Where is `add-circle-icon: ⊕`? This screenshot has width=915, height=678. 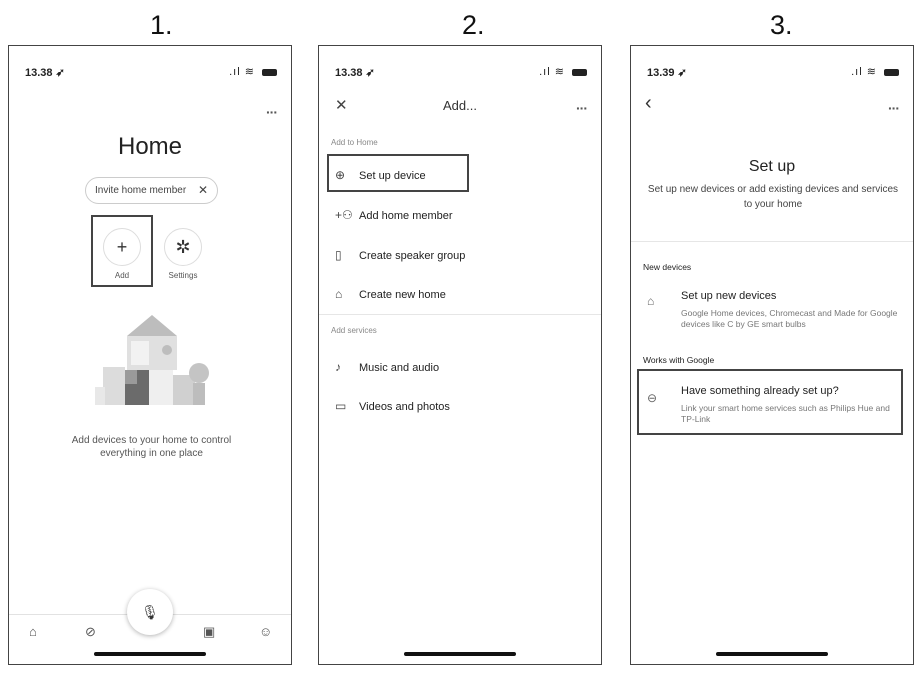
add-circle-icon: ⊕ is located at coordinates (340, 175).